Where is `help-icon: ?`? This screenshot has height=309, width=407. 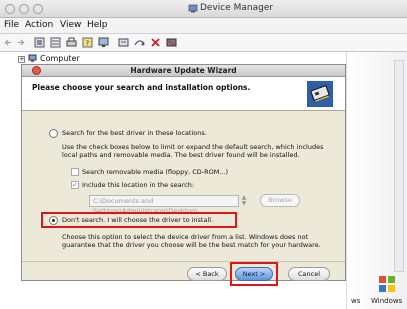
help-icon: ? is located at coordinates (87, 42).